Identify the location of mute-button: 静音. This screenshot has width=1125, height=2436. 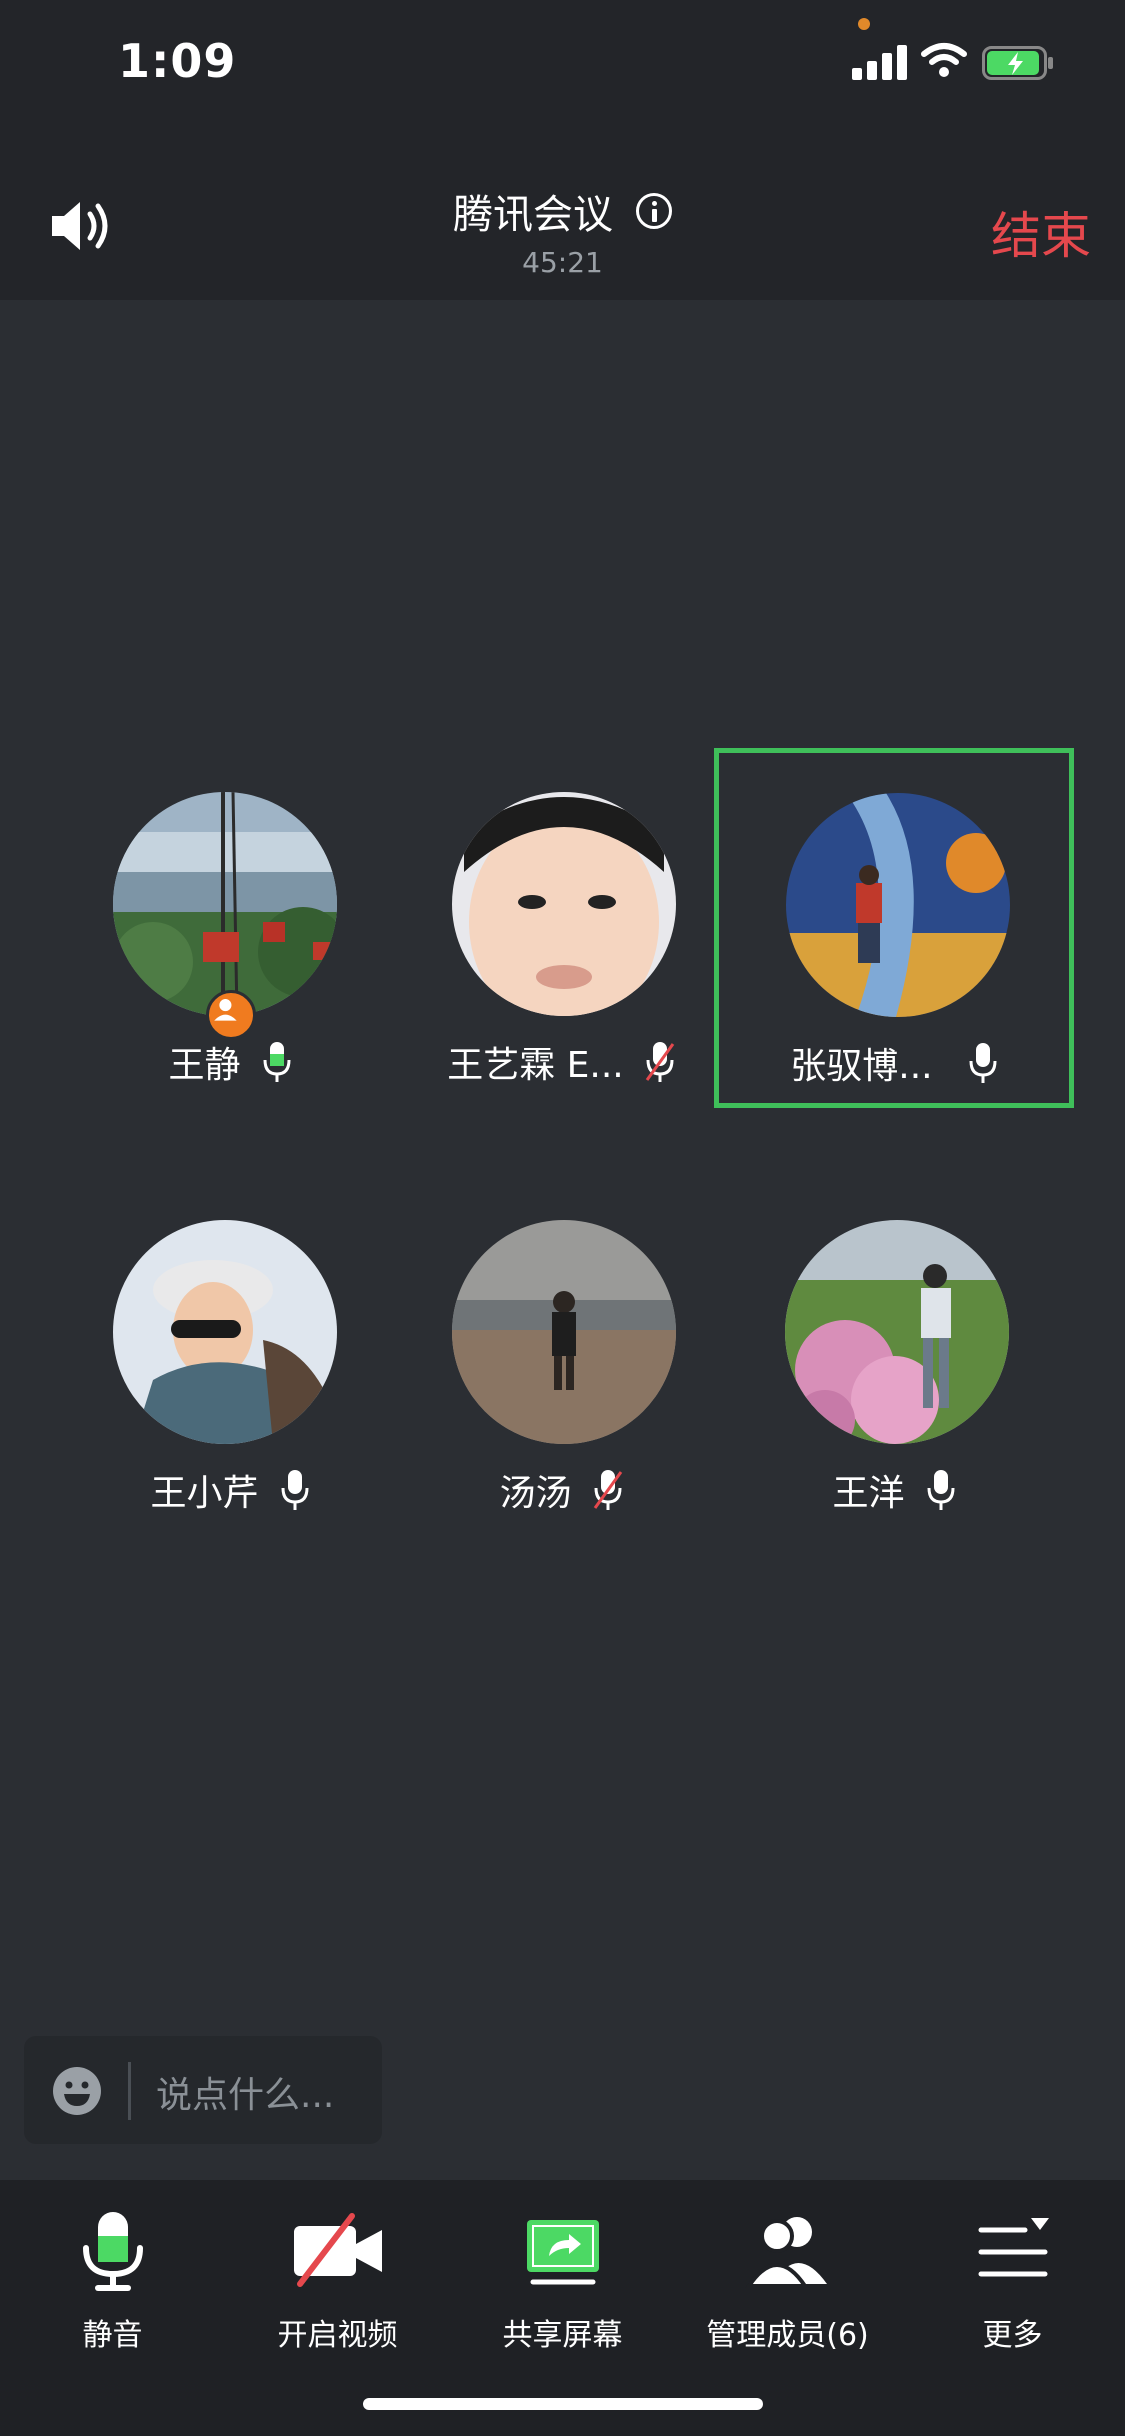
(112, 2282).